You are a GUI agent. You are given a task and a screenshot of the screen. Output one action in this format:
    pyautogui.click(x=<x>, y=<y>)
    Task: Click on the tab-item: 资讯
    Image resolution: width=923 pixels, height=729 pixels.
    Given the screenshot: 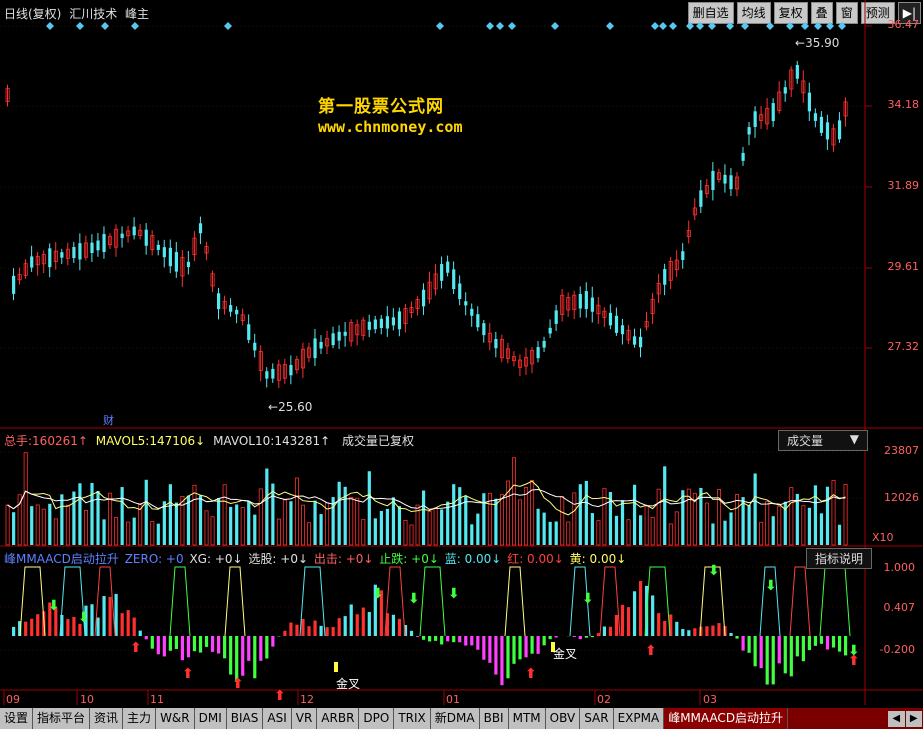 What is the action you would take?
    pyautogui.click(x=107, y=718)
    